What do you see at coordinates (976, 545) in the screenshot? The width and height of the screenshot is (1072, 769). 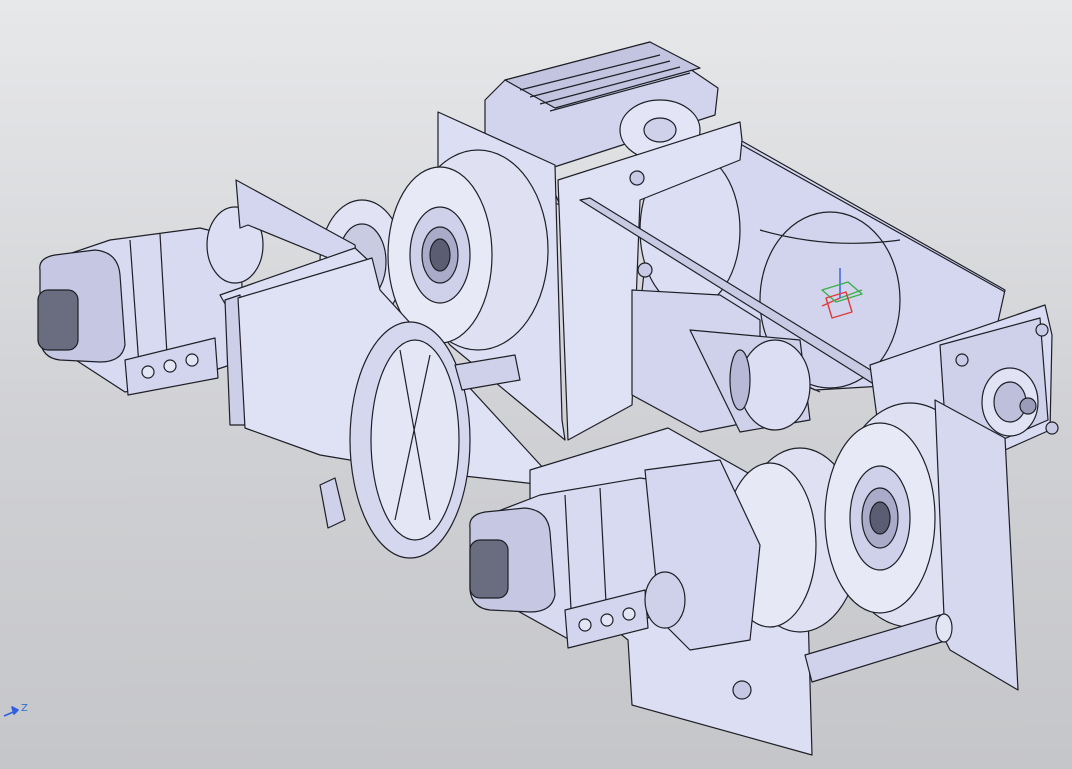 I see `front-far-plate` at bounding box center [976, 545].